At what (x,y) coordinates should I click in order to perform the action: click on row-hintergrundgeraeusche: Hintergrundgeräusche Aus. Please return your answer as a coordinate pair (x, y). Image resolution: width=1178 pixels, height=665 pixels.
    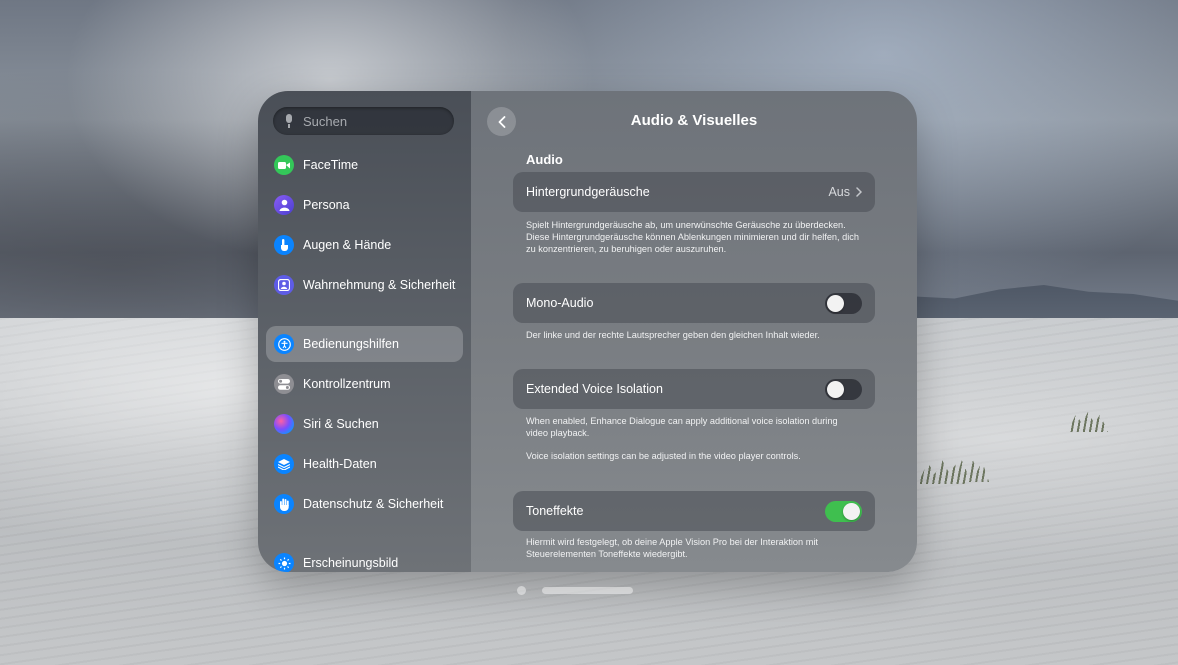
    Looking at the image, I should click on (694, 192).